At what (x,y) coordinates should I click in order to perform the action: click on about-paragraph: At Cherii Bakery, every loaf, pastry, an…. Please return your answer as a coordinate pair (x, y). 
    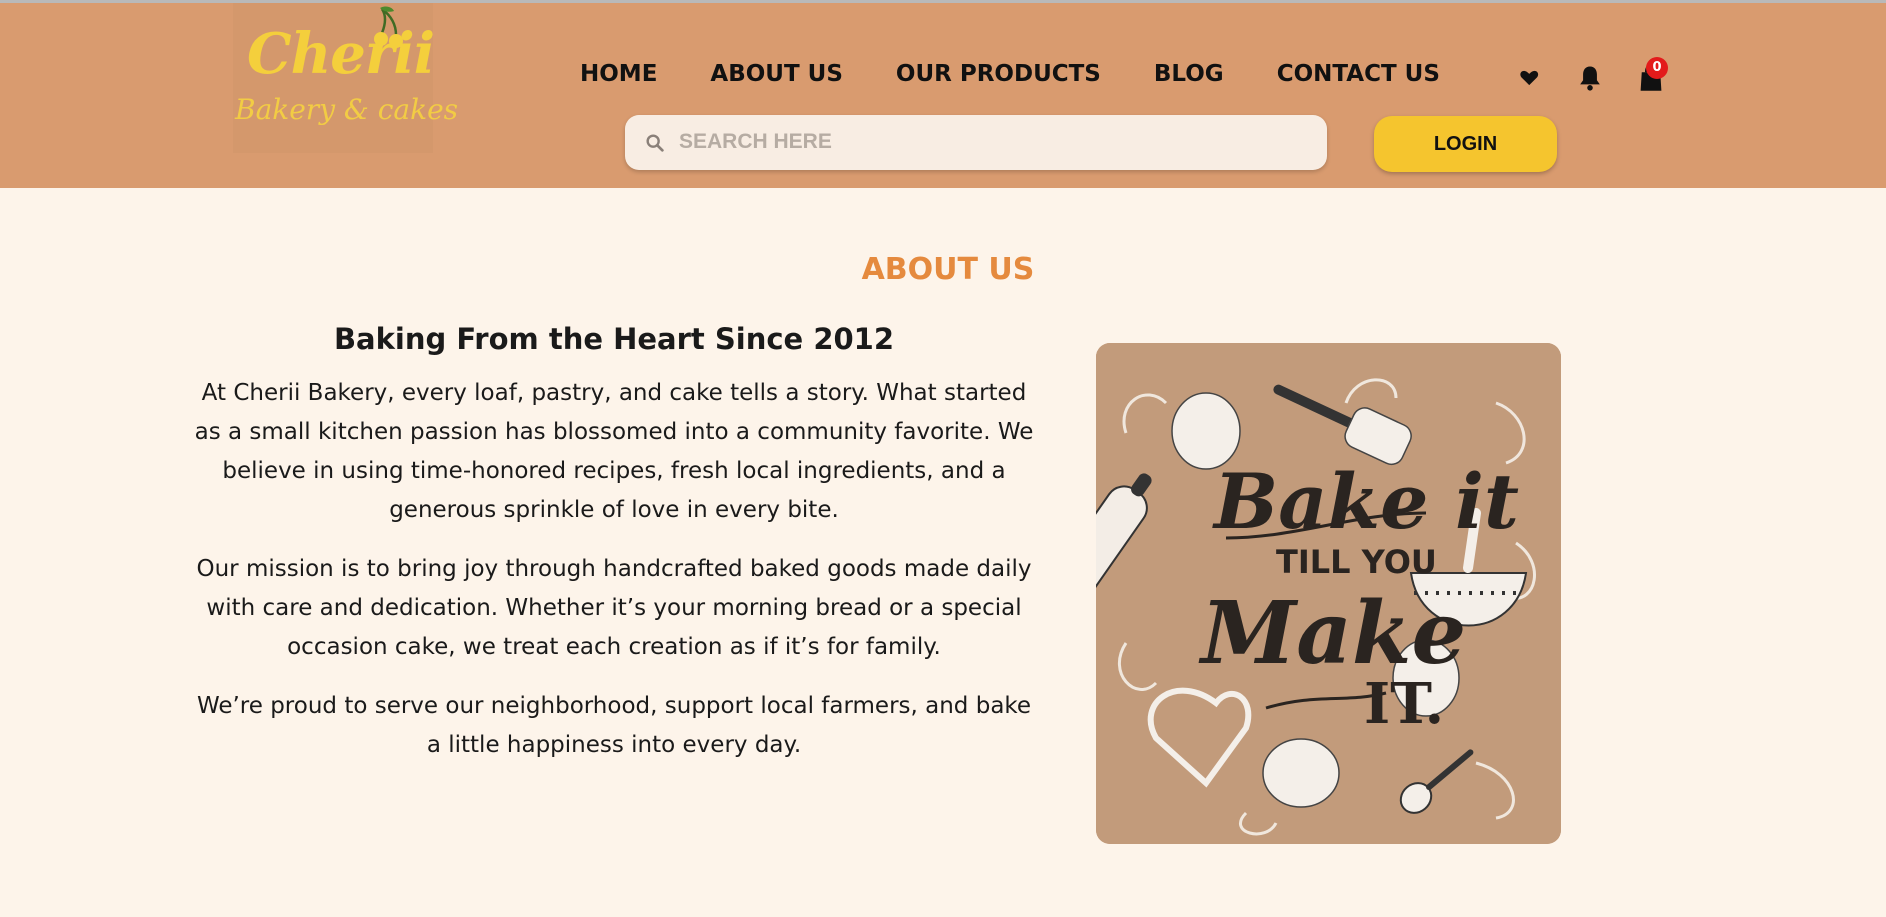
    Looking at the image, I should click on (614, 451).